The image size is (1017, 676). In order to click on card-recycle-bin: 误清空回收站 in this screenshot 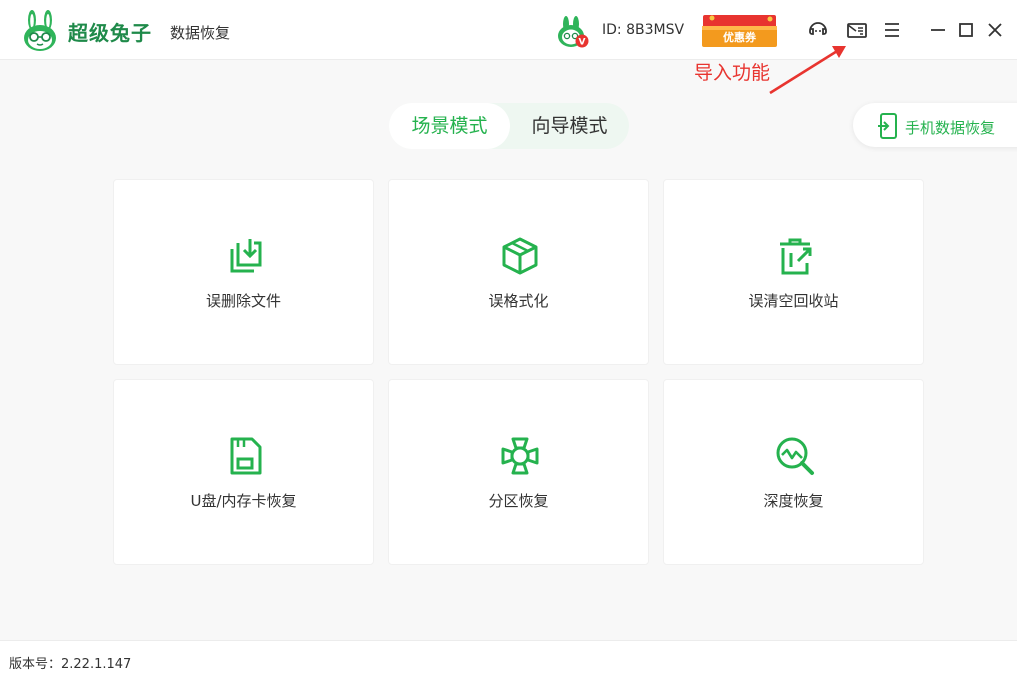, I will do `click(793, 272)`.